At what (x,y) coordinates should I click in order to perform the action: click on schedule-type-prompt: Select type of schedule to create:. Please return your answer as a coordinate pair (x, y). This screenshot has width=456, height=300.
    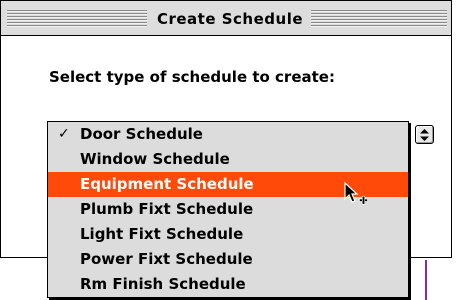
    Looking at the image, I should click on (192, 77).